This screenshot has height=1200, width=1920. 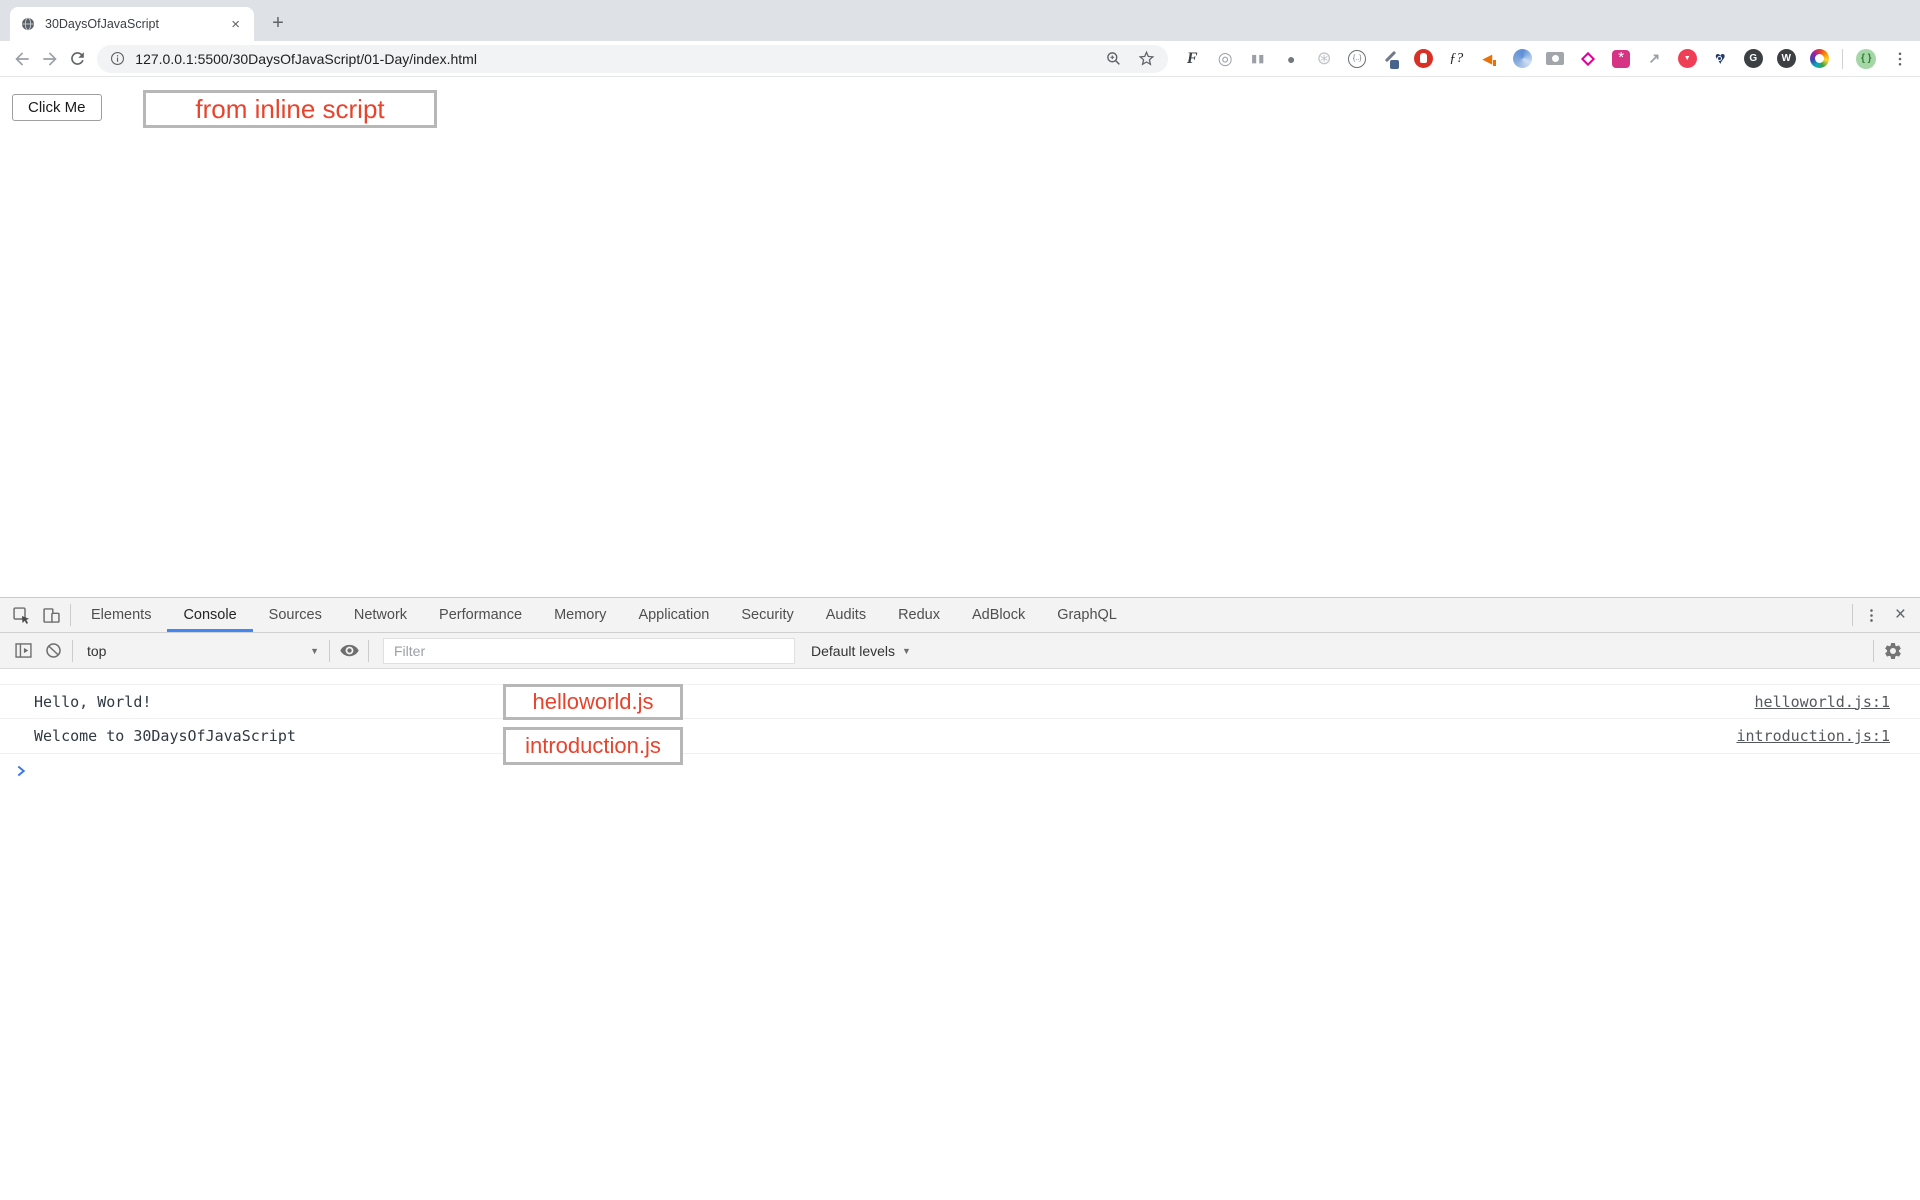 I want to click on new-tab-button: +, so click(x=278, y=24).